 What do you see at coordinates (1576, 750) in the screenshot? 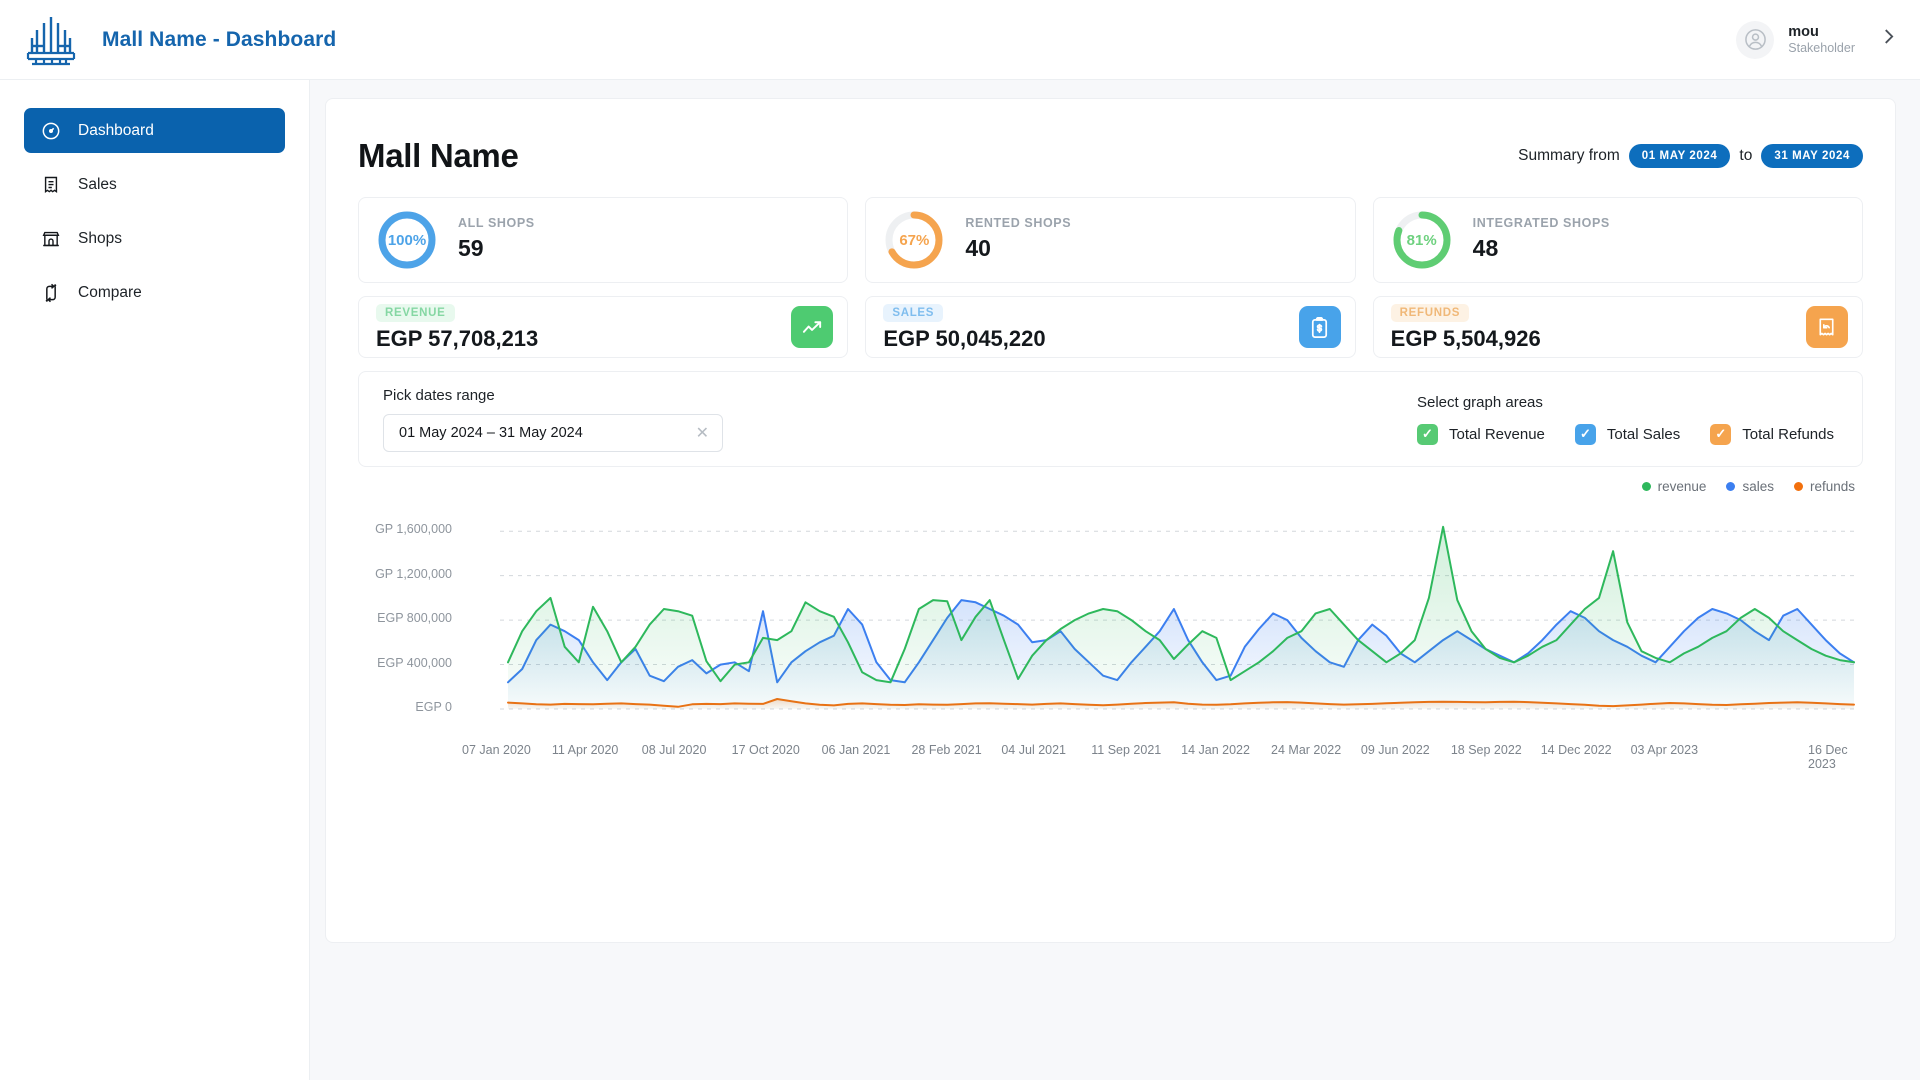
I see `x-axis-tick-label: 14 Dec 2022` at bounding box center [1576, 750].